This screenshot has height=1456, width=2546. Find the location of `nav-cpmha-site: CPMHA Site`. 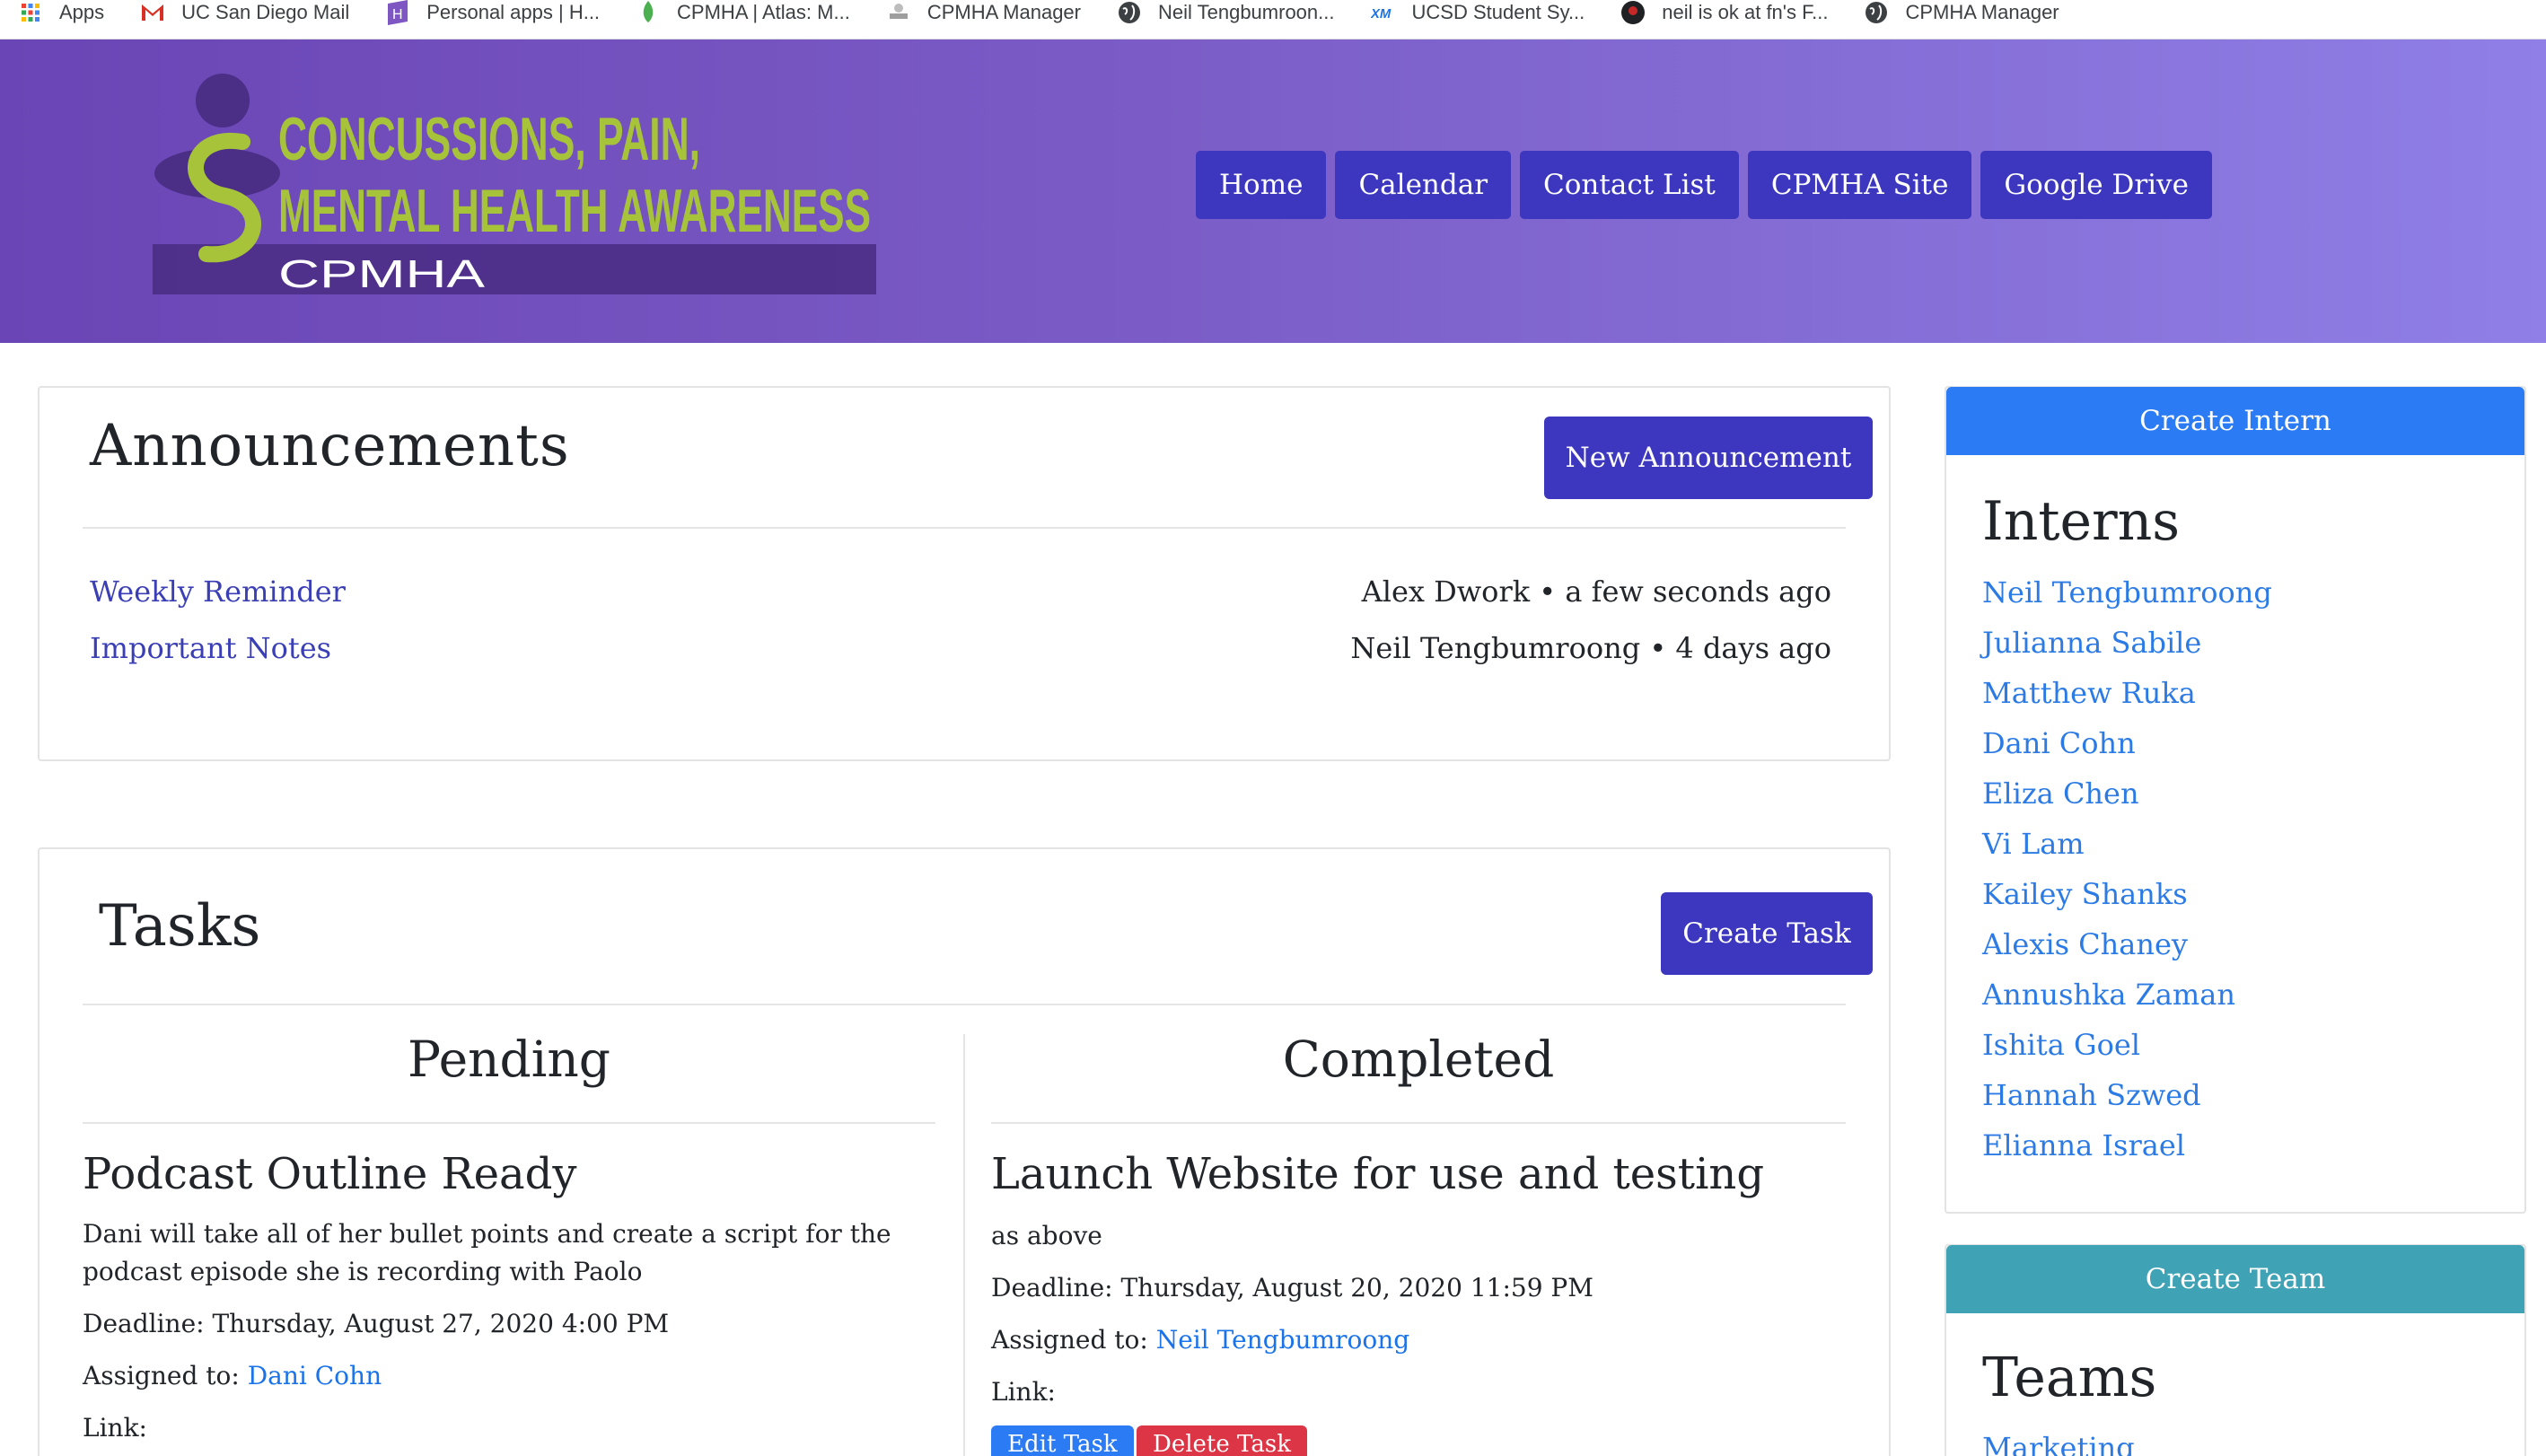

nav-cpmha-site: CPMHA Site is located at coordinates (1859, 185).